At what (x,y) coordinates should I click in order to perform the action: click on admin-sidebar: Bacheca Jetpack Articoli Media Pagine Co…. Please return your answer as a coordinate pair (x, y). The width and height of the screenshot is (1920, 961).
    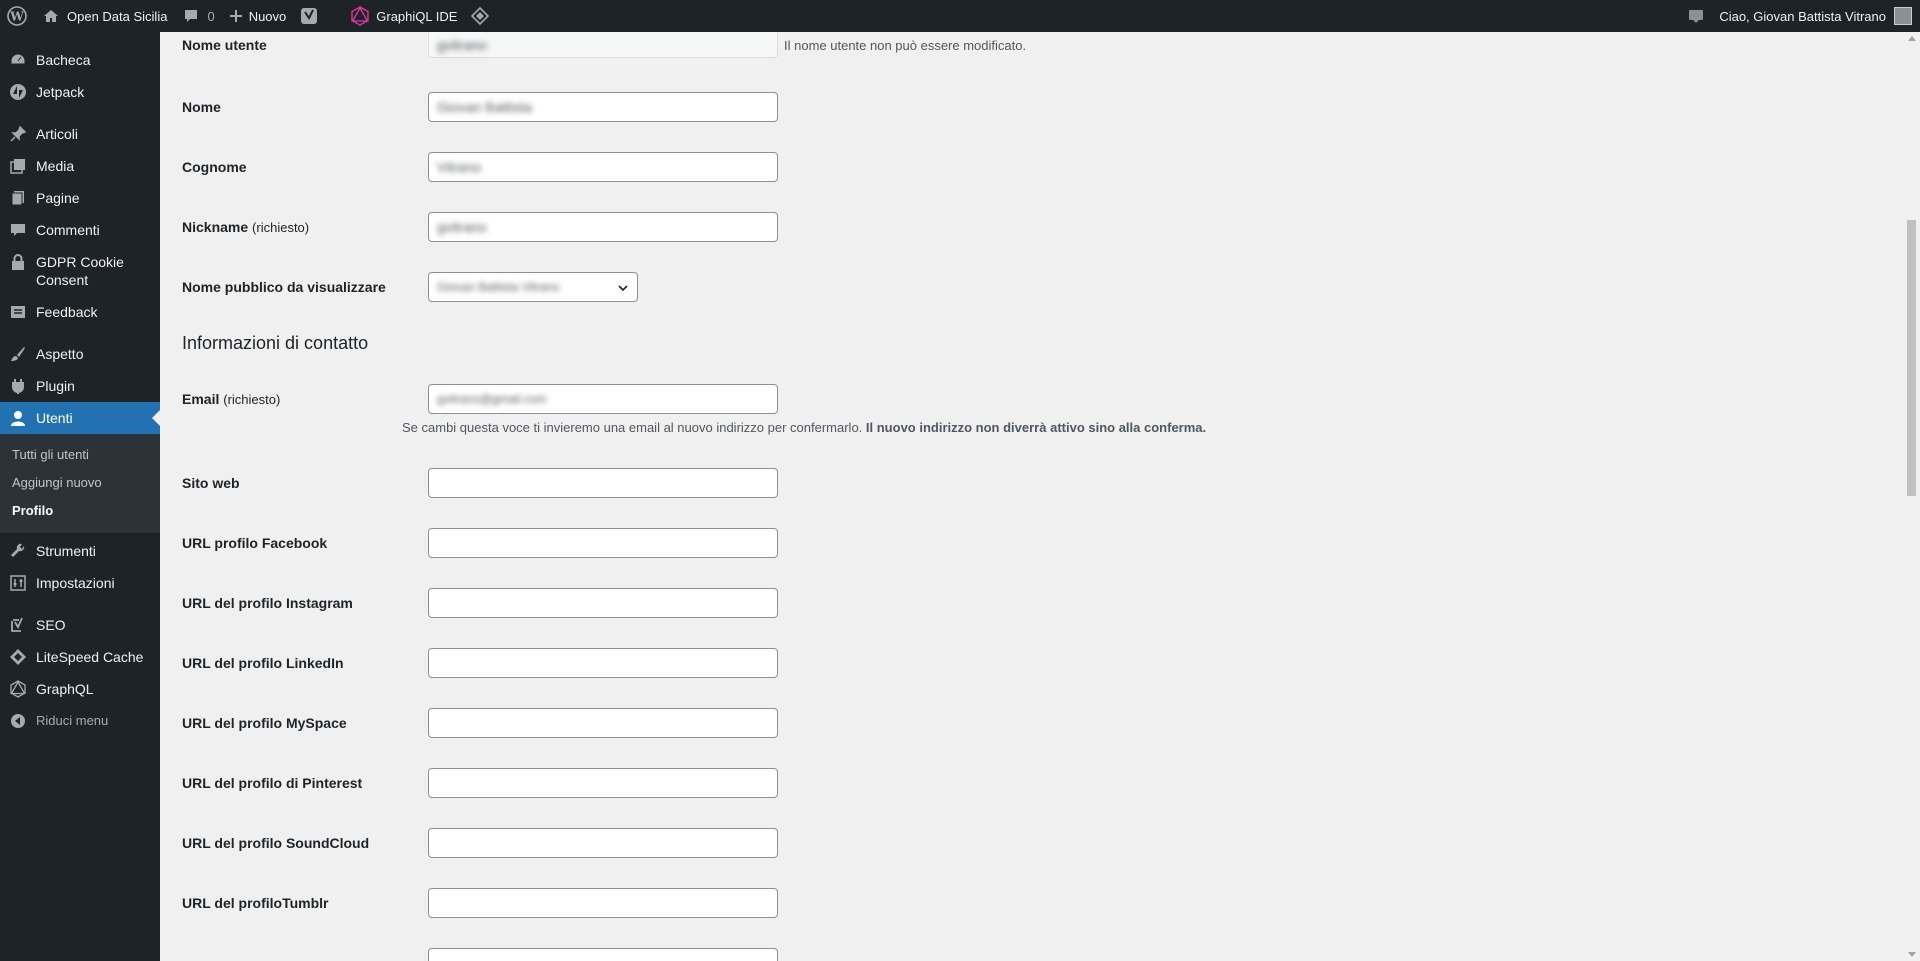
    Looking at the image, I should click on (80, 496).